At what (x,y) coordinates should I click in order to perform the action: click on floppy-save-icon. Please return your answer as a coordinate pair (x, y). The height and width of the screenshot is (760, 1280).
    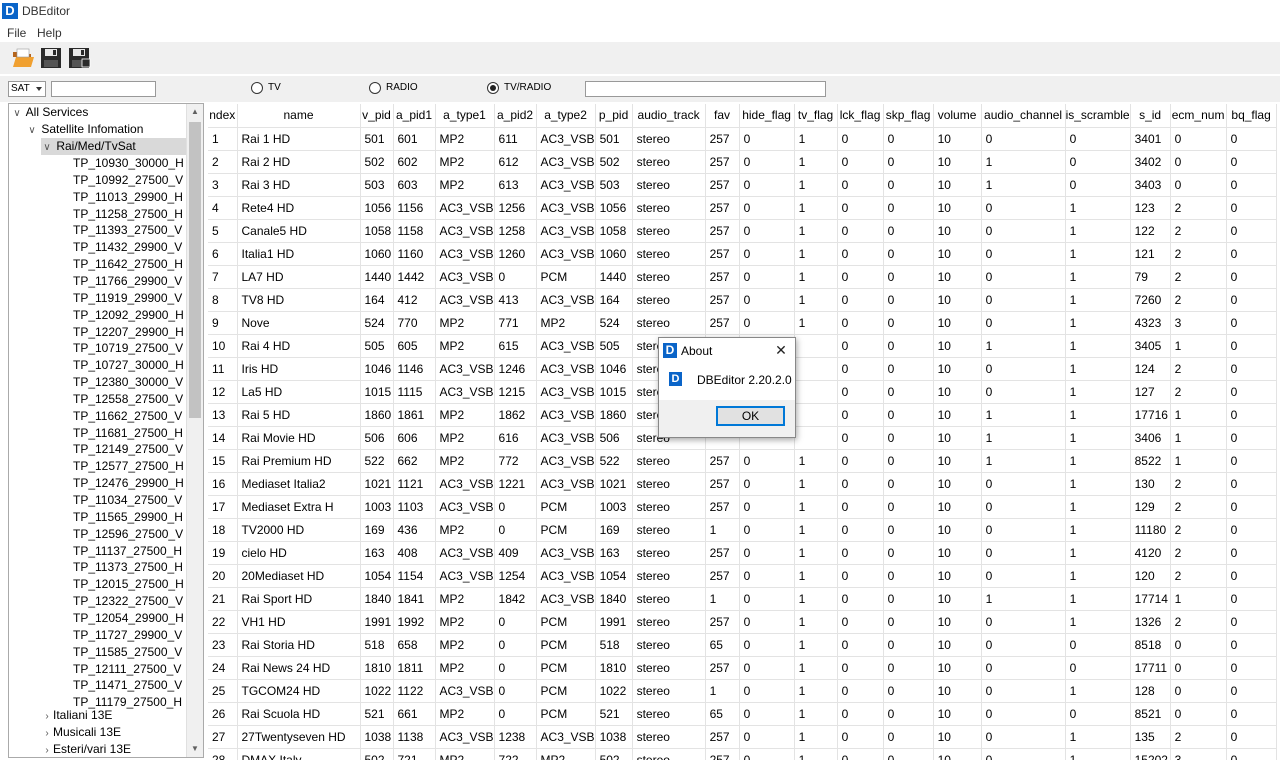
    Looking at the image, I should click on (51, 58).